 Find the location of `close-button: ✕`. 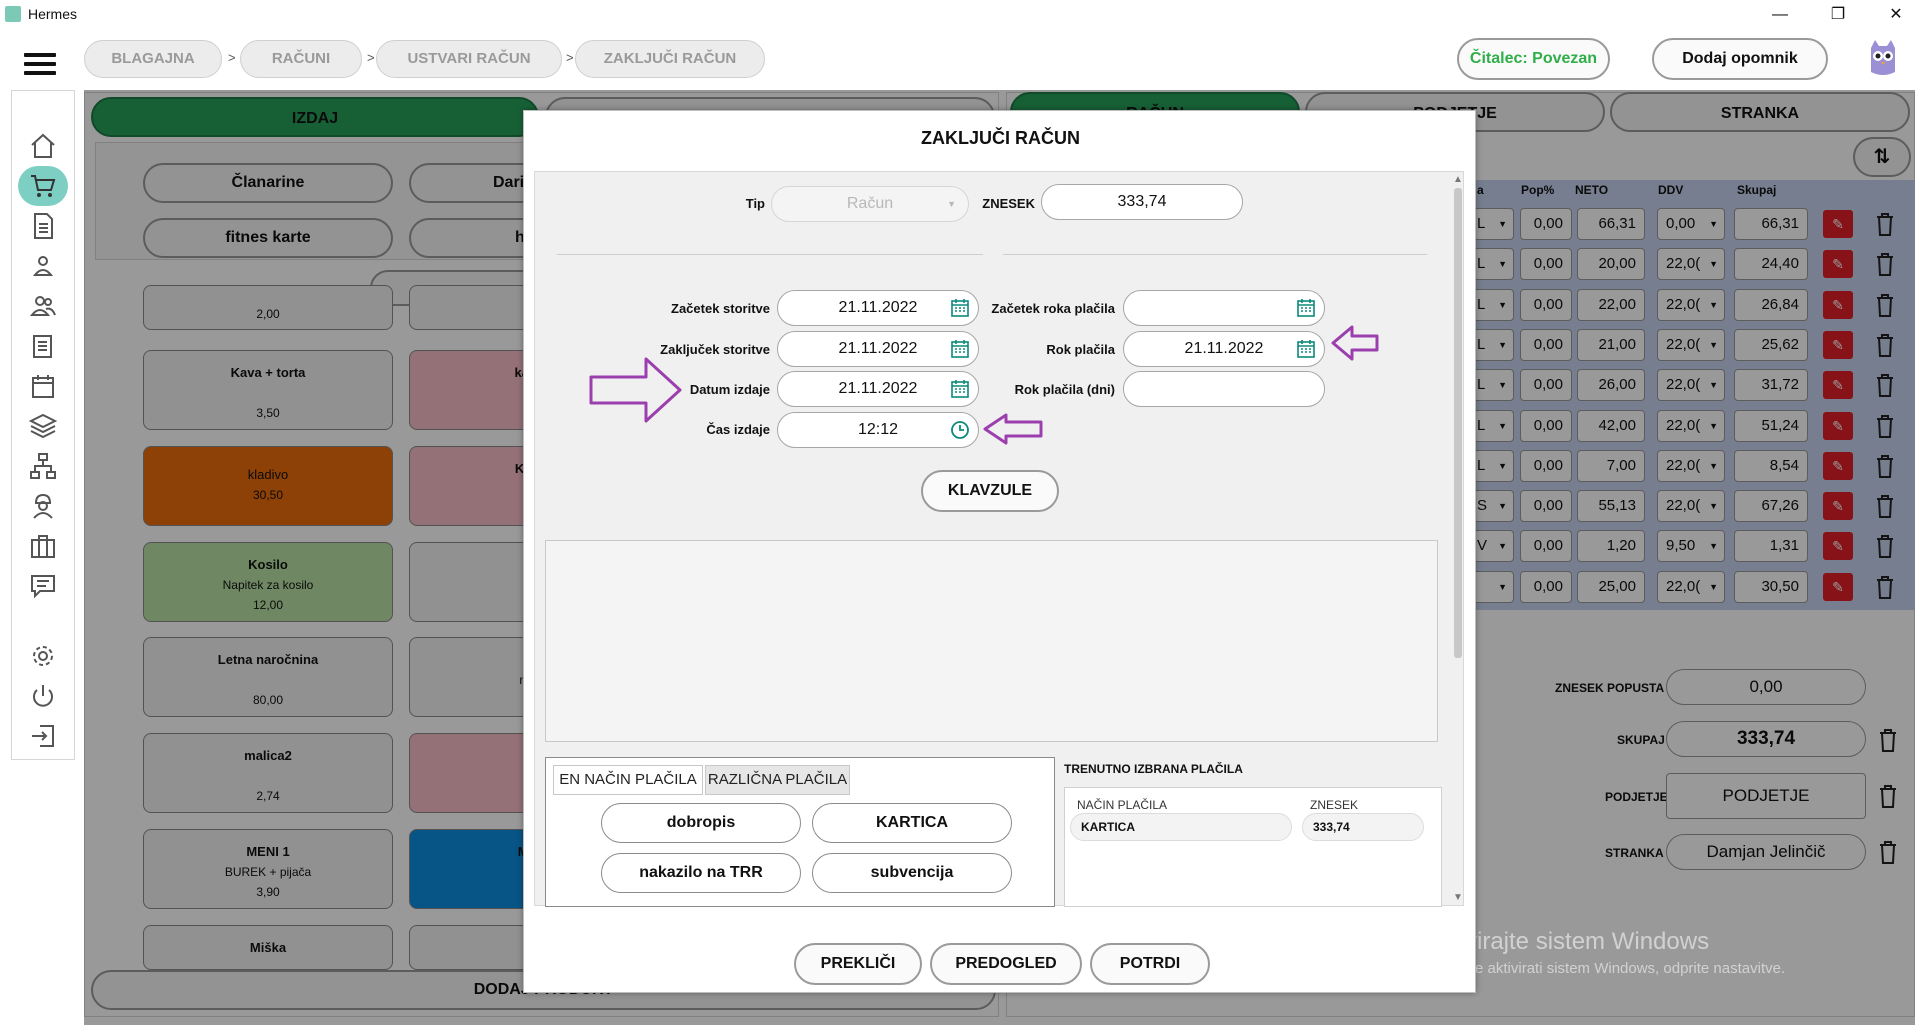

close-button: ✕ is located at coordinates (1895, 15).